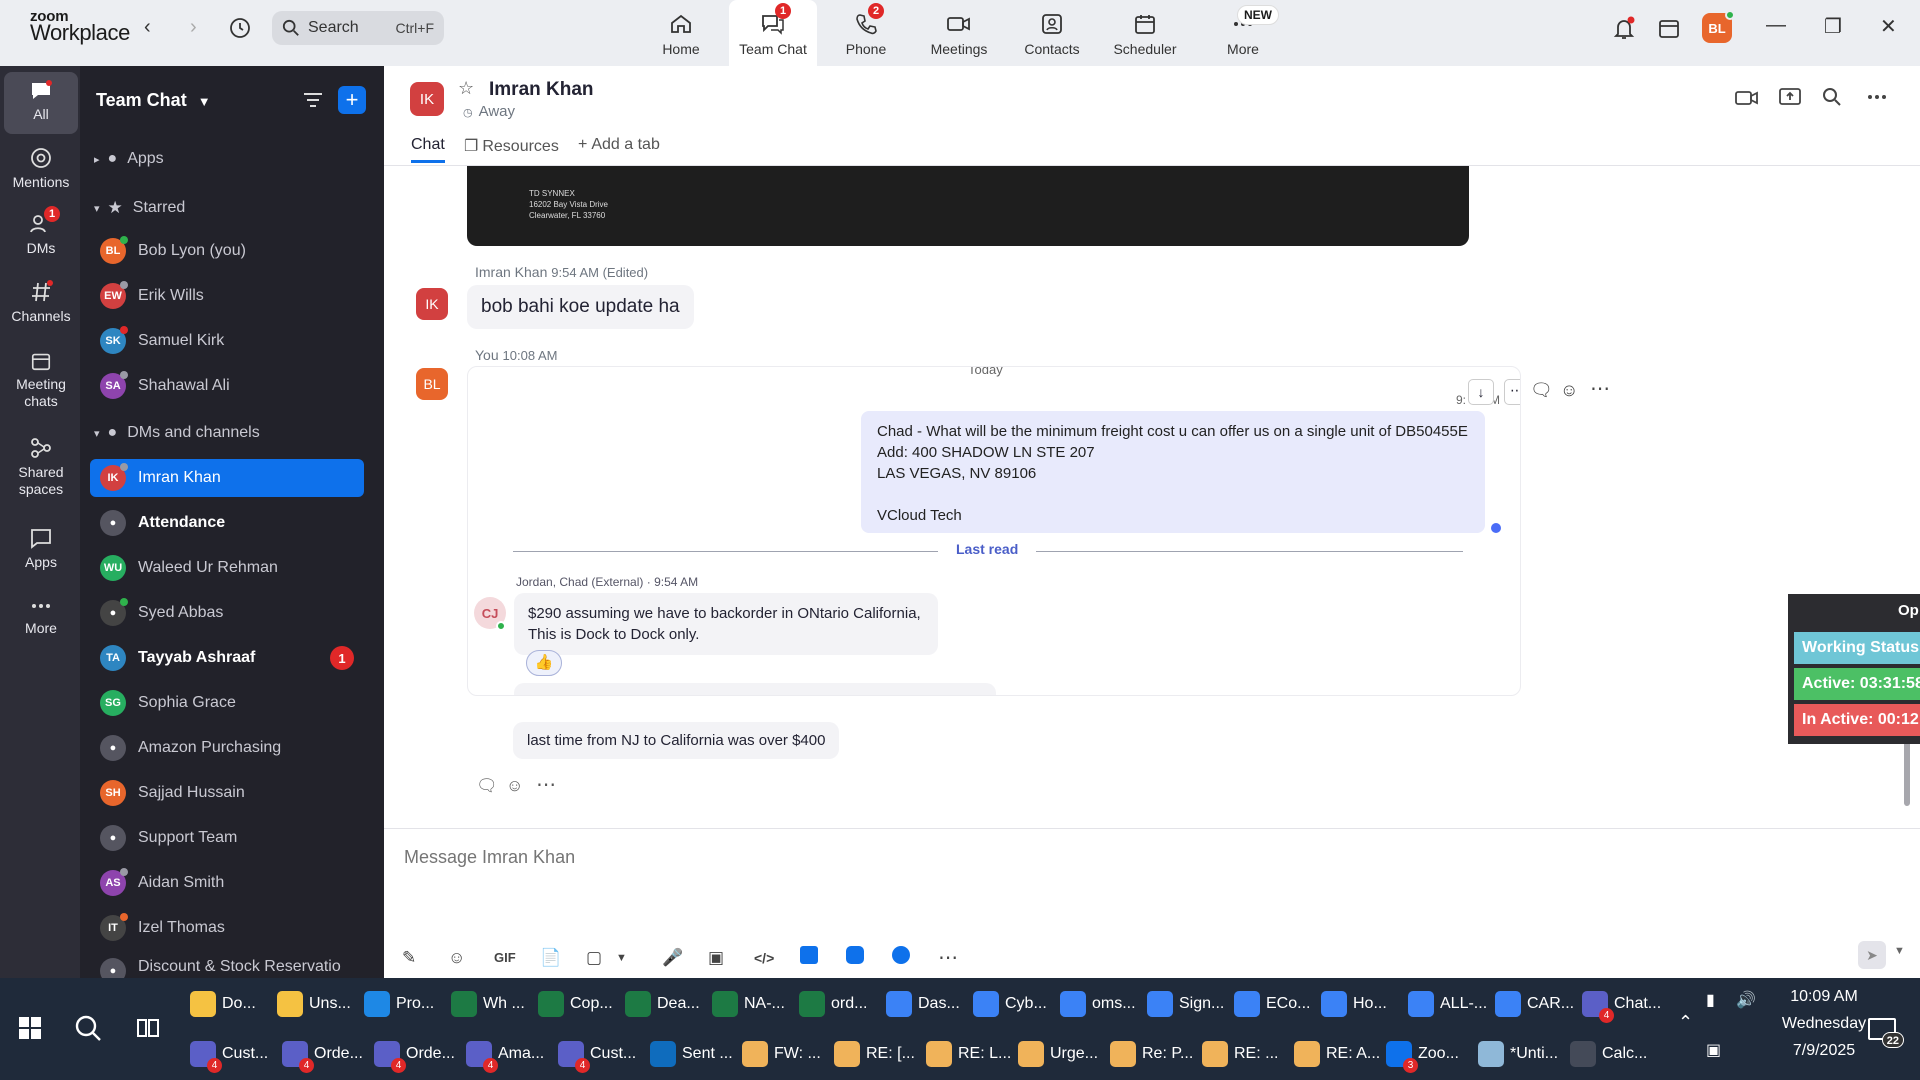 The width and height of the screenshot is (1920, 1080). What do you see at coordinates (1746, 1000) in the screenshot?
I see `volume-icon: 🔊` at bounding box center [1746, 1000].